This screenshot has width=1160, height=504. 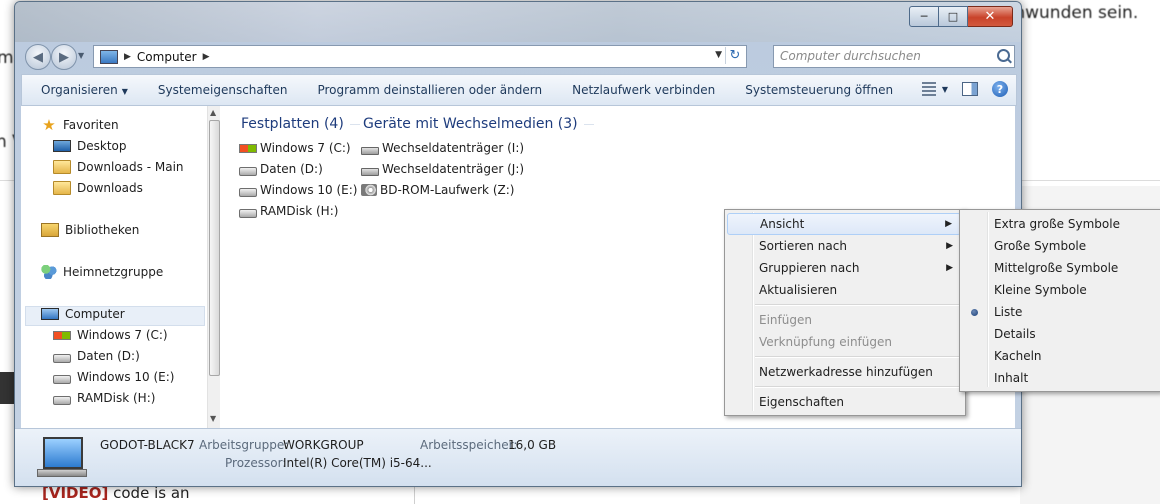 What do you see at coordinates (83, 314) in the screenshot?
I see `nav-computer: Computer` at bounding box center [83, 314].